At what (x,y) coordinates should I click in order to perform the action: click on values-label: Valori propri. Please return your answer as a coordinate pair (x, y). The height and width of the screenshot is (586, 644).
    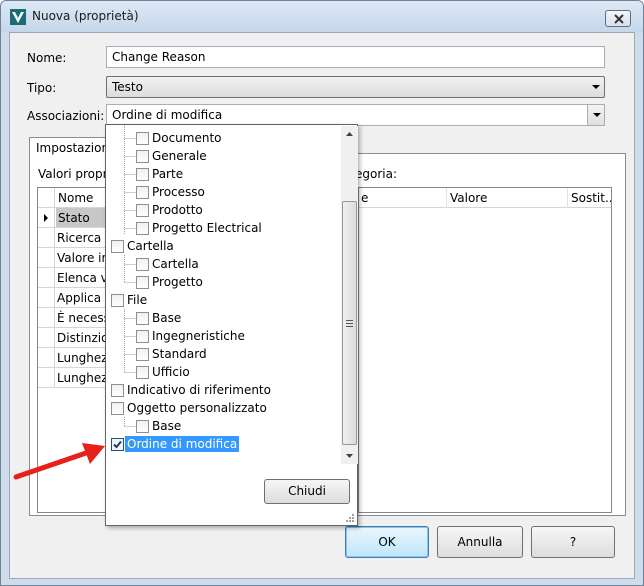
    Looking at the image, I should click on (74, 174).